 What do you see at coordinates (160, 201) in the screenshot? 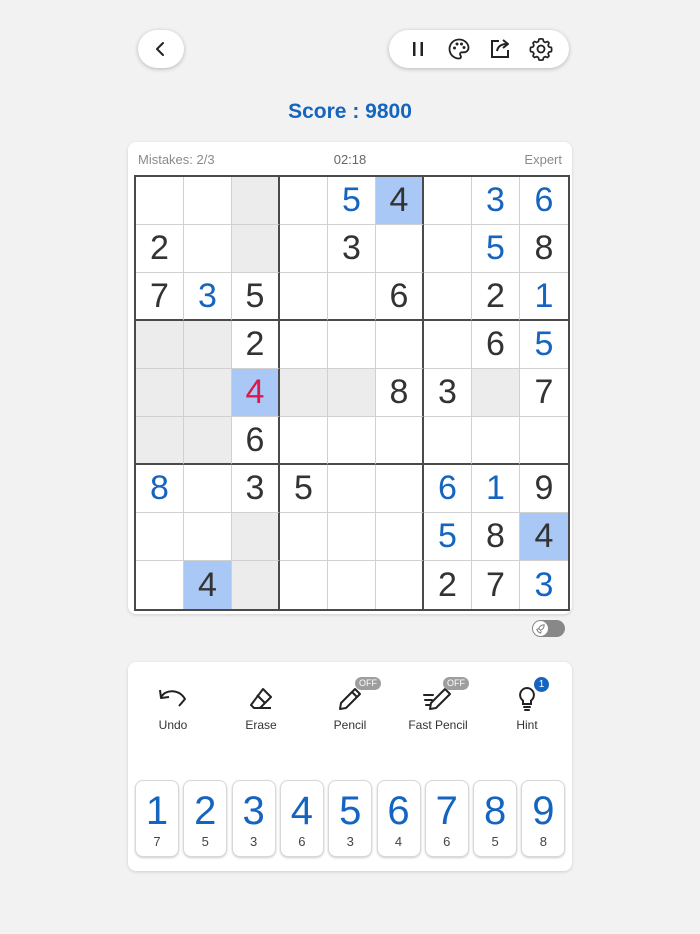
I see `cell-r1c1` at bounding box center [160, 201].